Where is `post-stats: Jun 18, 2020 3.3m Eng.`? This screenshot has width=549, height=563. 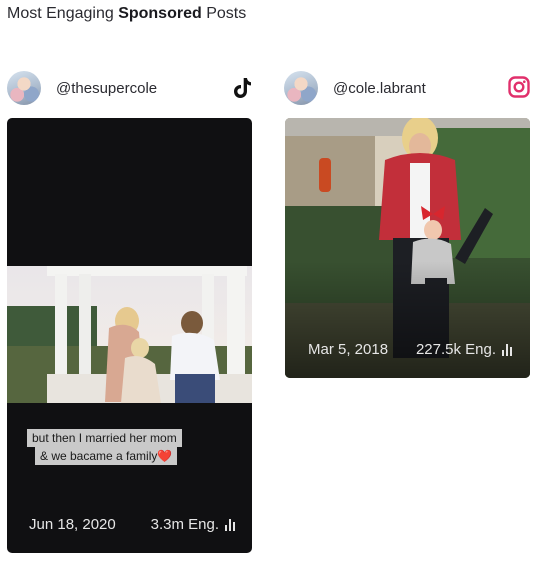
post-stats: Jun 18, 2020 3.3m Eng. is located at coordinates (129, 524).